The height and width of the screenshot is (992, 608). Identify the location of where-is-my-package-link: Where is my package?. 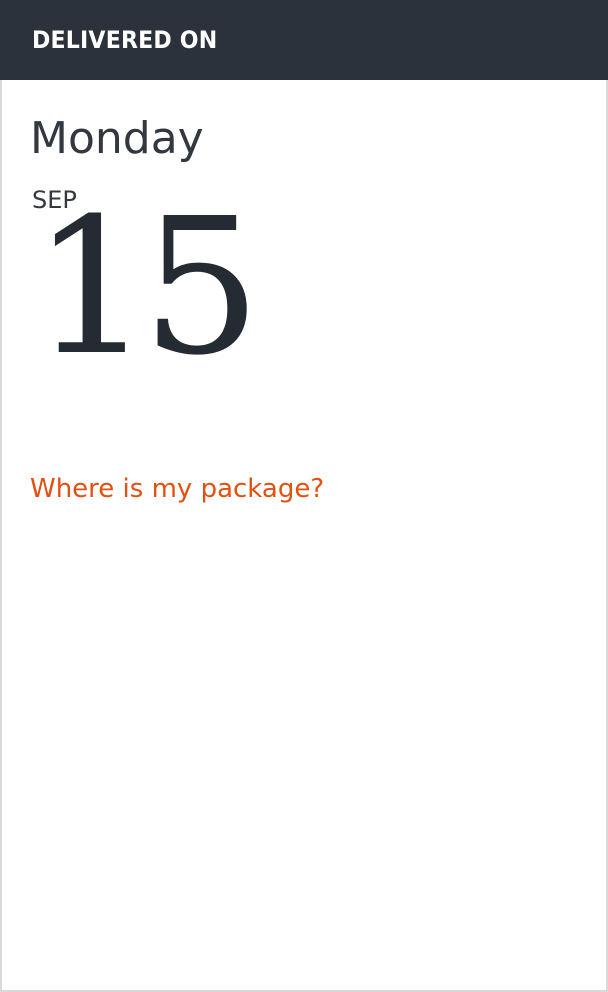
(177, 489).